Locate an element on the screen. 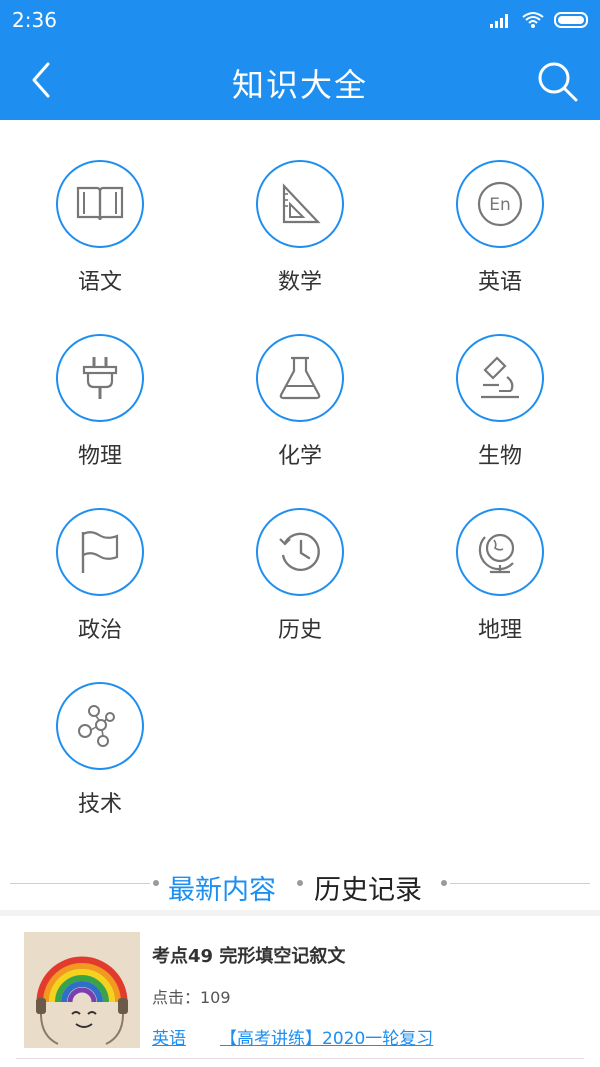  globe-icon is located at coordinates (496, 553).